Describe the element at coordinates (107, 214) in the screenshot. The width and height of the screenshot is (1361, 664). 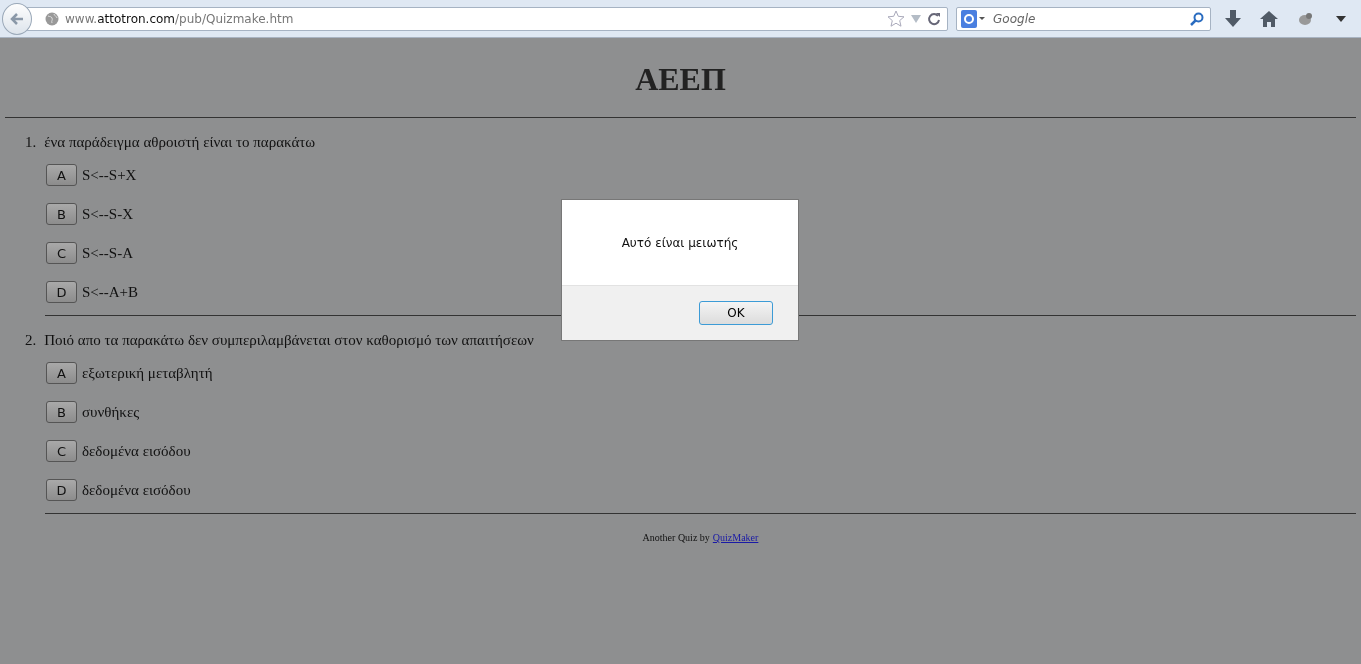
I see `answer-text: S<--S-X` at that location.